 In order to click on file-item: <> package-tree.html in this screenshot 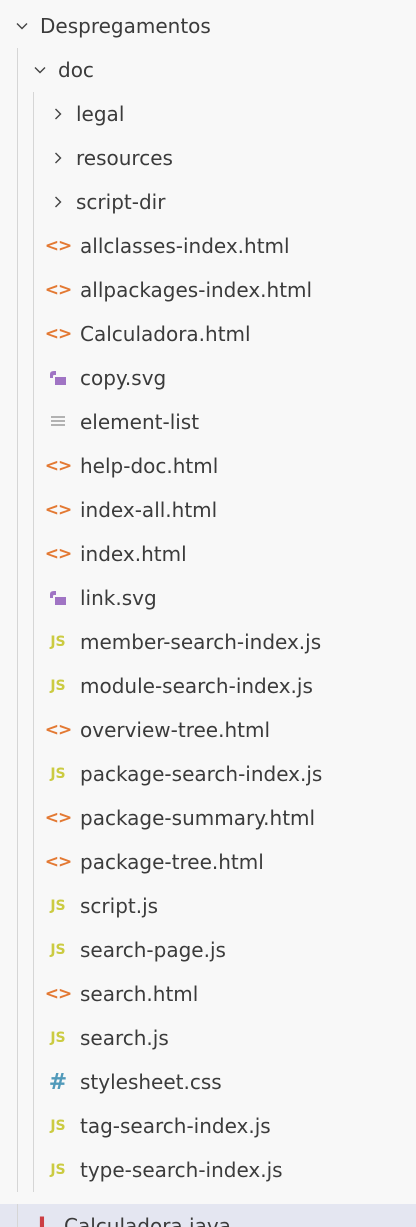, I will do `click(208, 862)`.